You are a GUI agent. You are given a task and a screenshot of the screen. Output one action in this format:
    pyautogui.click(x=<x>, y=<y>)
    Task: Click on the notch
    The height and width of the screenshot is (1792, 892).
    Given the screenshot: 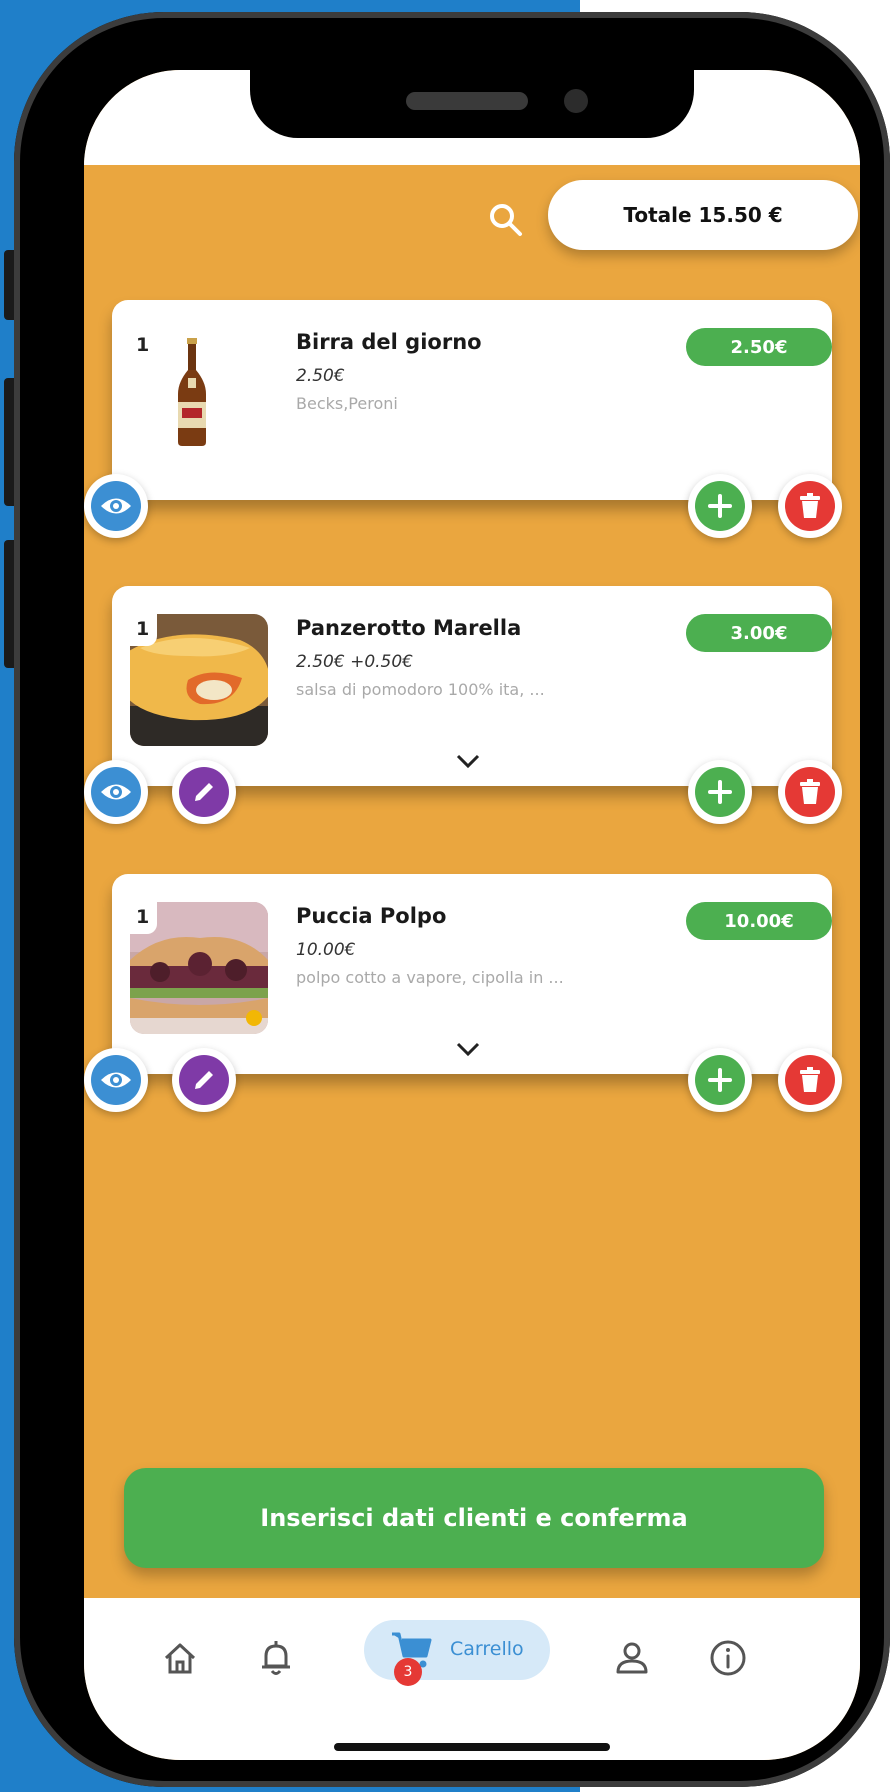 What is the action you would take?
    pyautogui.click(x=472, y=104)
    